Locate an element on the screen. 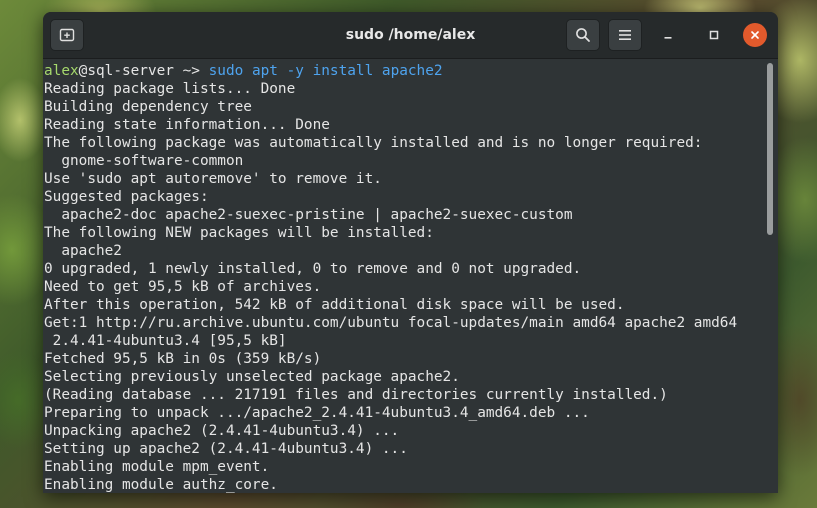 The image size is (817, 508). search-icon is located at coordinates (583, 35).